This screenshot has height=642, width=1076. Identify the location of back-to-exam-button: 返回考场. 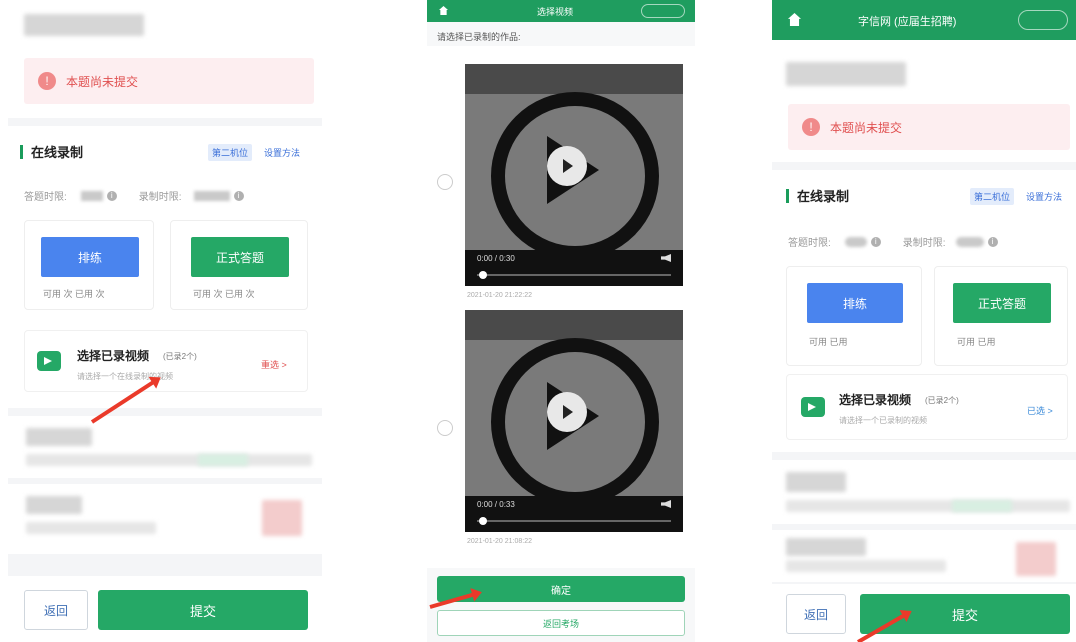
(561, 623).